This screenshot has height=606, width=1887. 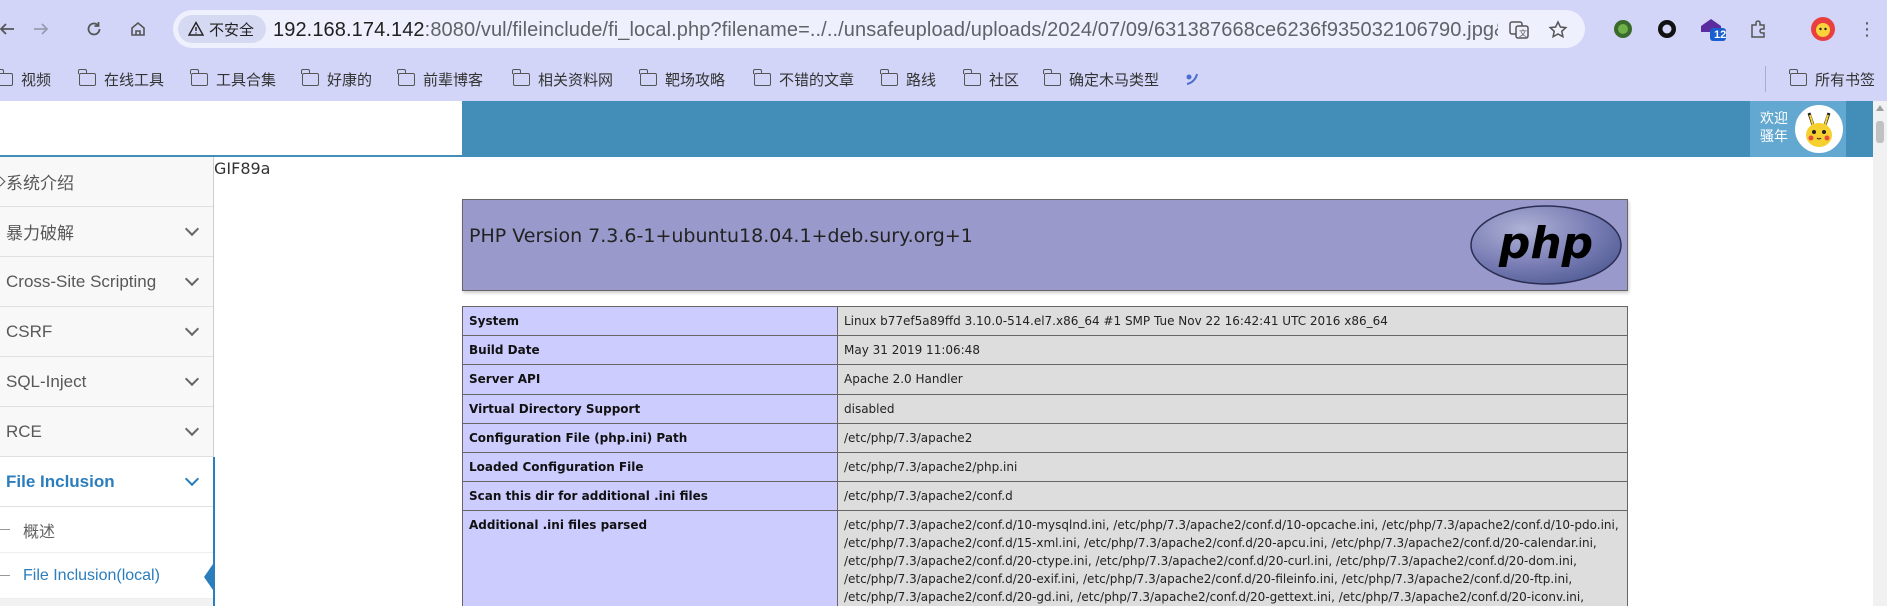 I want to click on sidebar-item-brute-force: 暴力破解, so click(x=106, y=232).